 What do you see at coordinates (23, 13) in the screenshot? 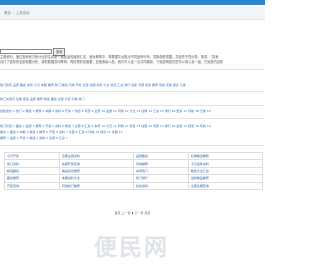
I see `breadcrumb-current: 主题搜索` at bounding box center [23, 13].